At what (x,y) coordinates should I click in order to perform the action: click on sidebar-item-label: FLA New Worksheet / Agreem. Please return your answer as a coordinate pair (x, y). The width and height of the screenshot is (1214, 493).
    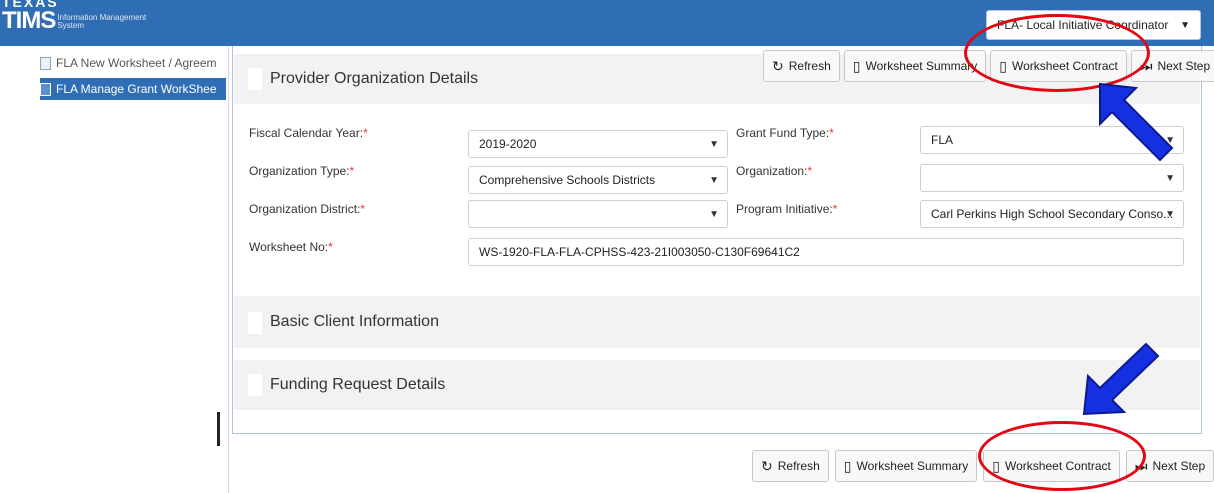
    Looking at the image, I should click on (136, 63).